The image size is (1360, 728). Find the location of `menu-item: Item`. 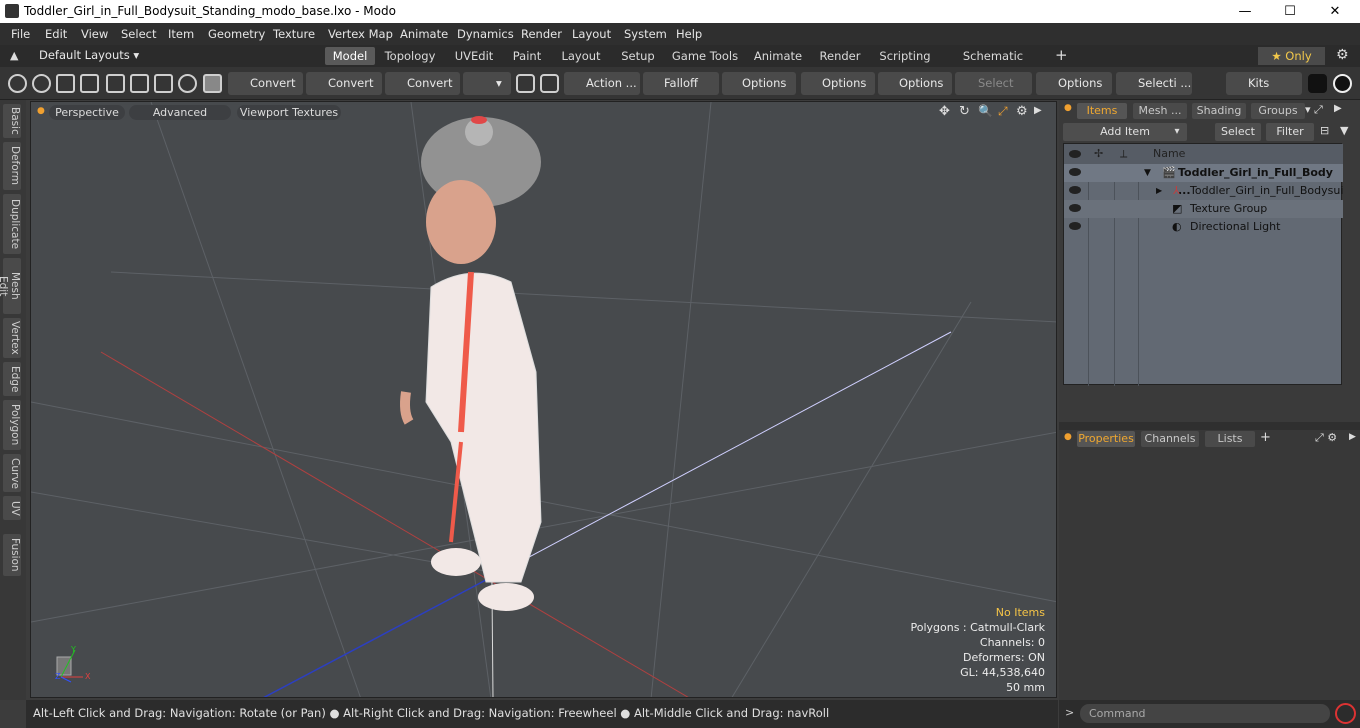

menu-item: Item is located at coordinates (181, 34).